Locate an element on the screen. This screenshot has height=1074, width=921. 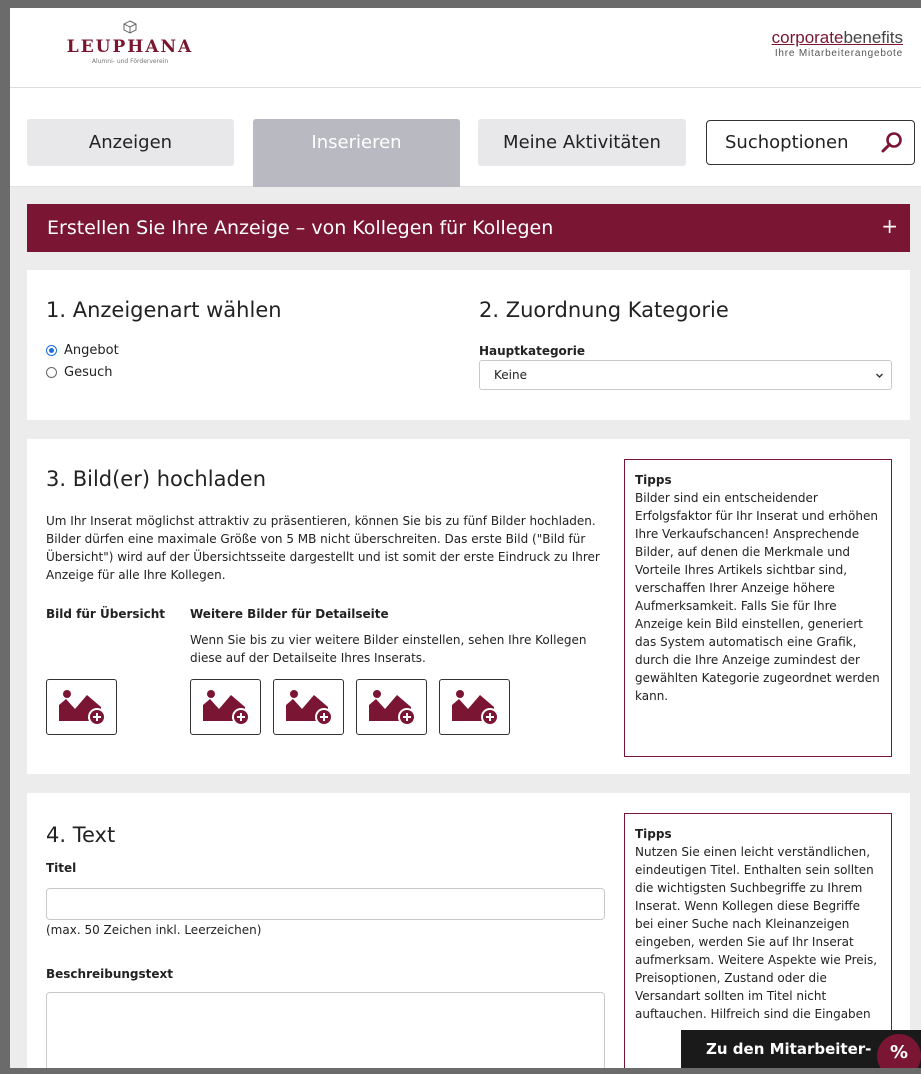
radio-gesuch-dot is located at coordinates (51, 372).